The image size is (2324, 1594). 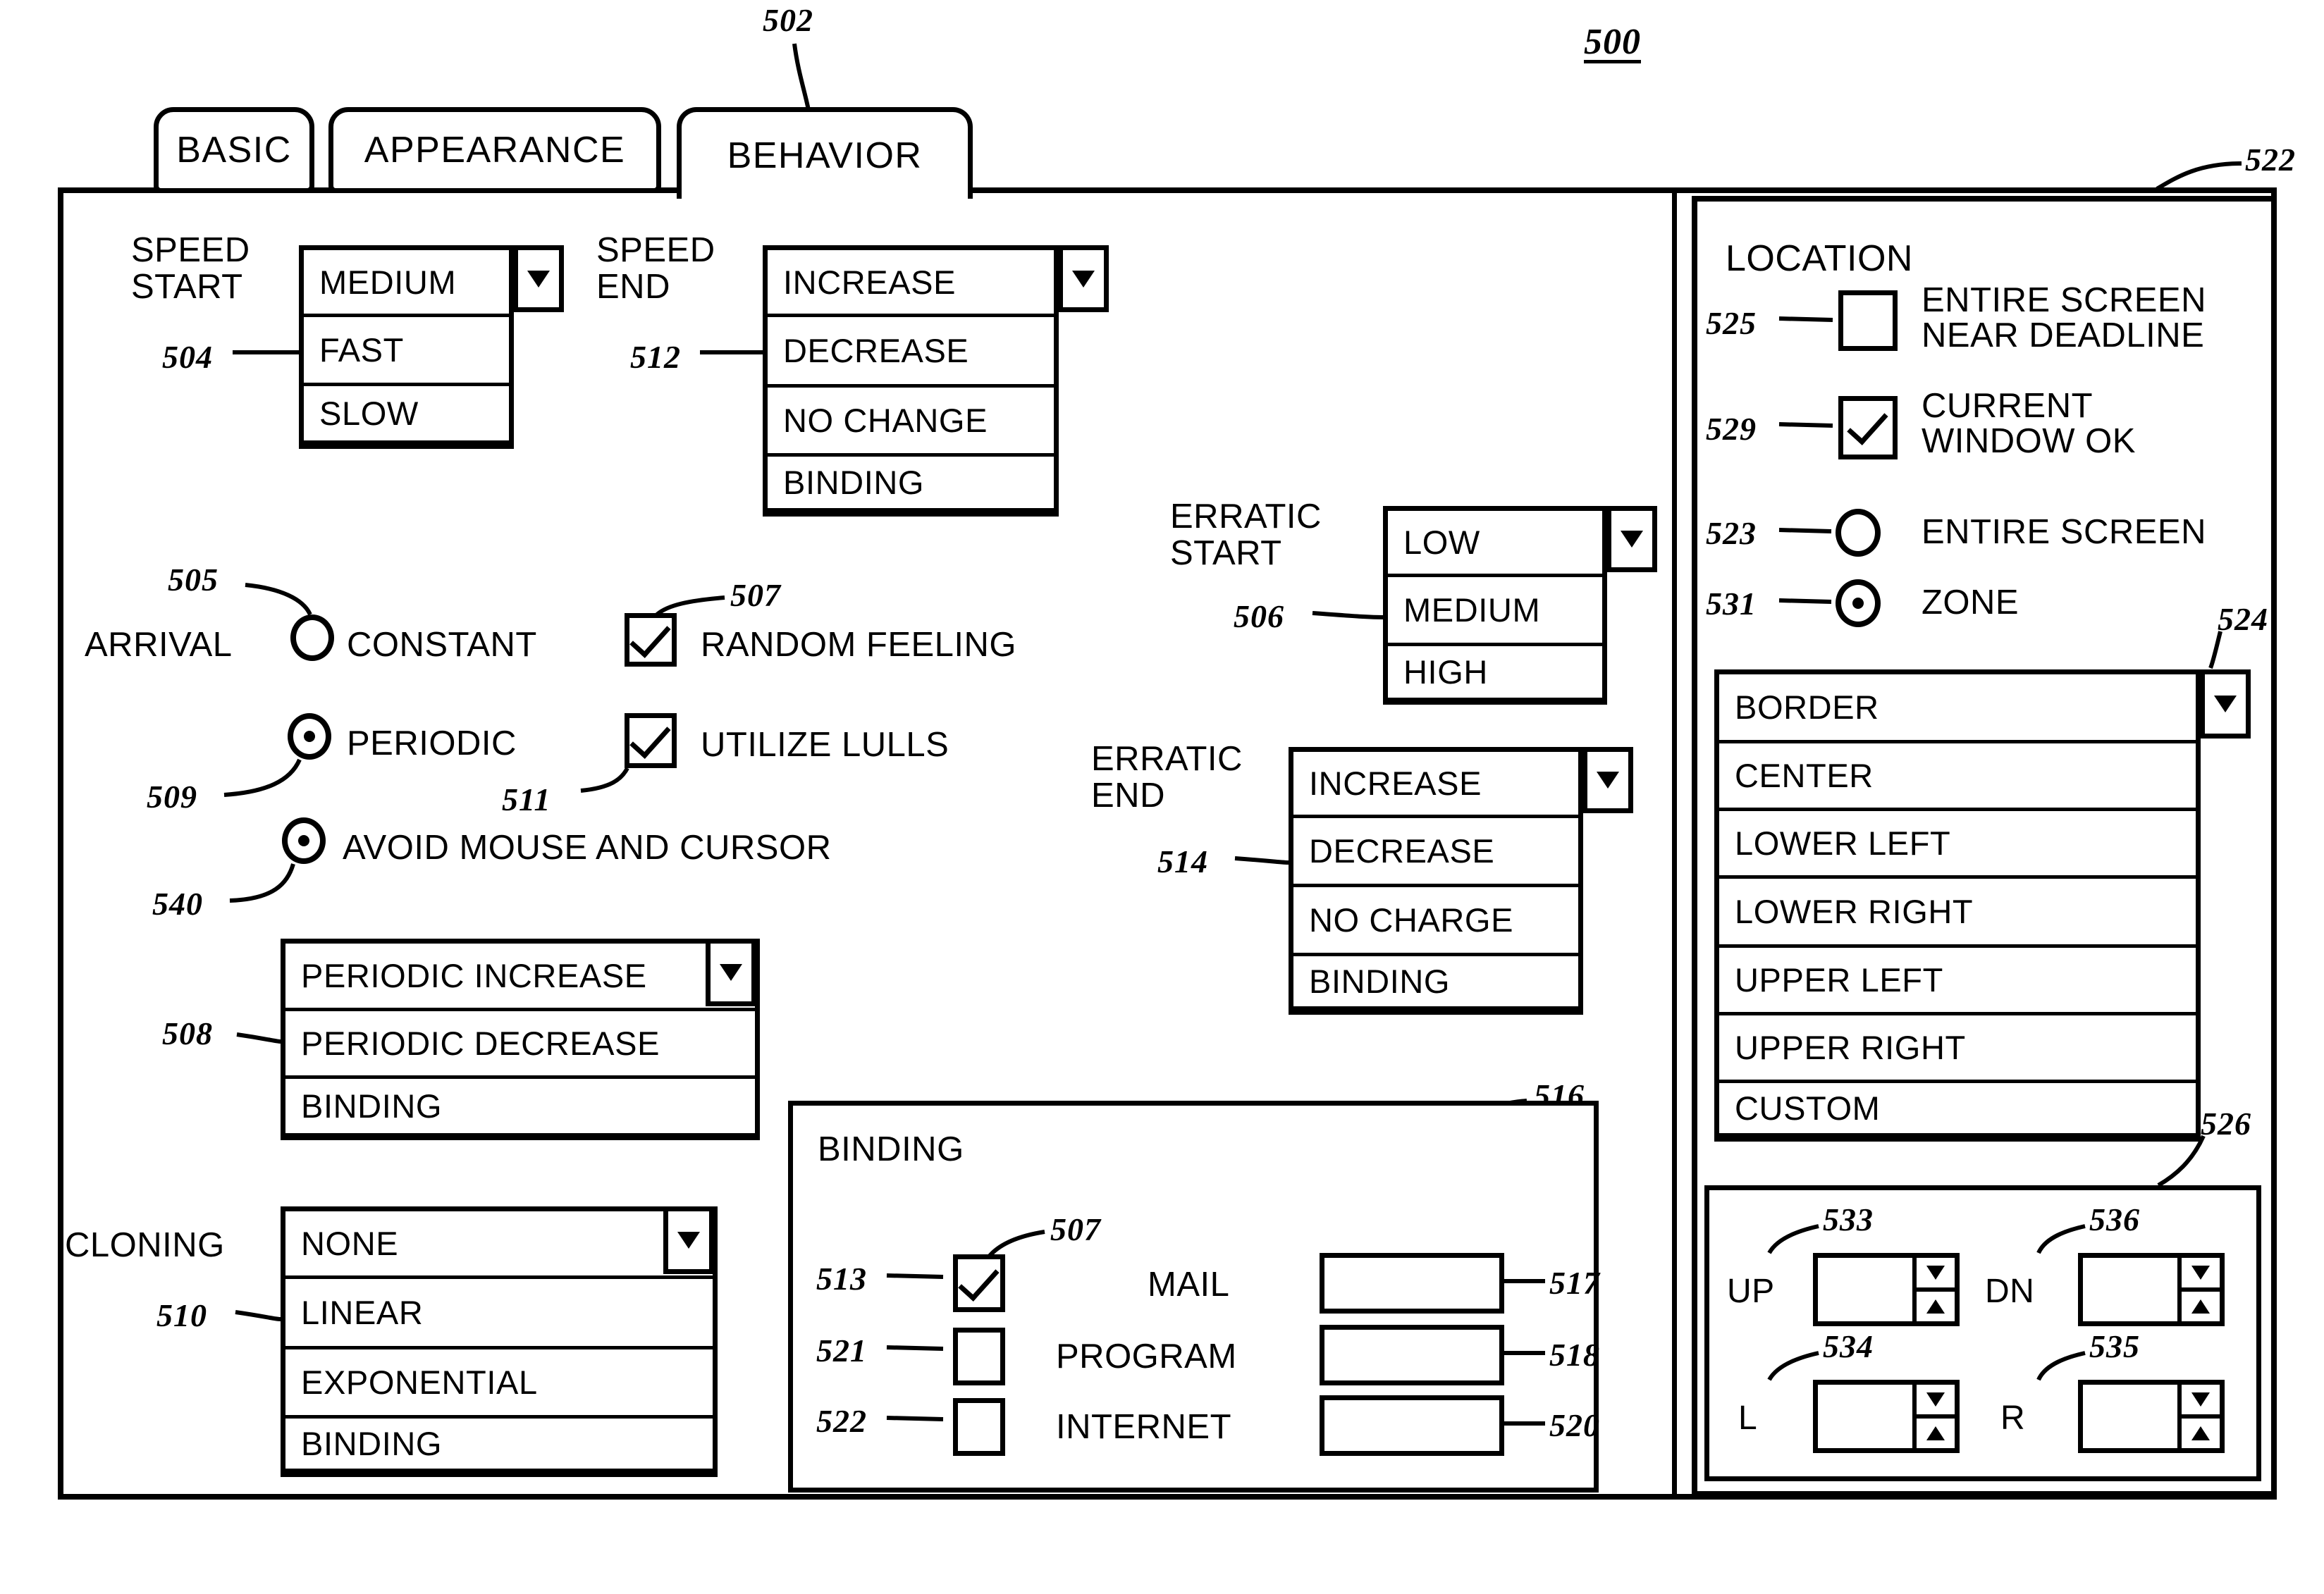 I want to click on radio-avoid-mouse-and-cursor, so click(x=304, y=840).